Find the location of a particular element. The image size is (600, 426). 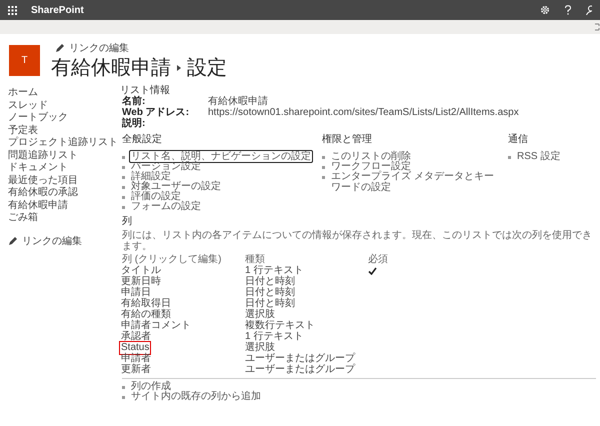

group-heading: 全般設定 is located at coordinates (142, 139).